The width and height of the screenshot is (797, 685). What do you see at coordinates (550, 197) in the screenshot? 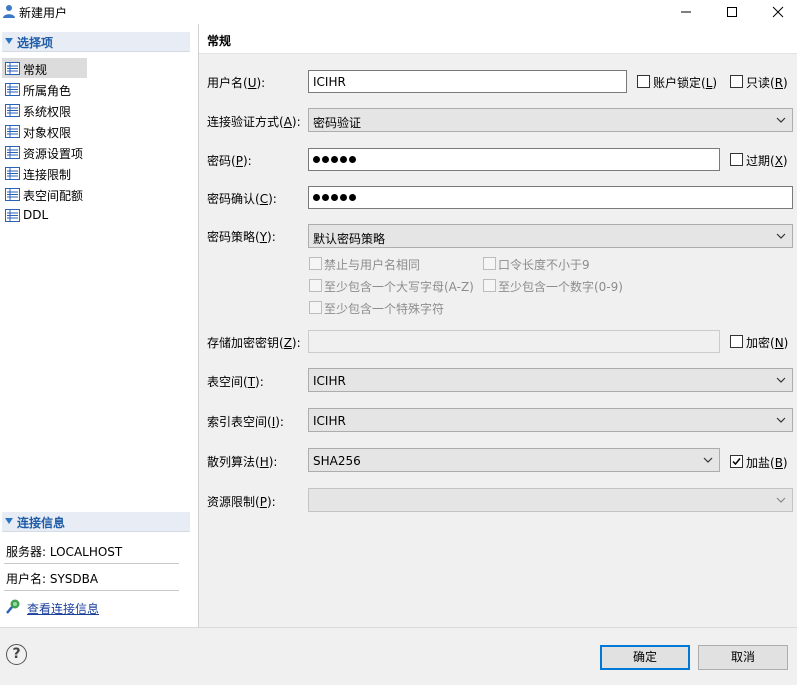
I see `password-confirm-input` at bounding box center [550, 197].